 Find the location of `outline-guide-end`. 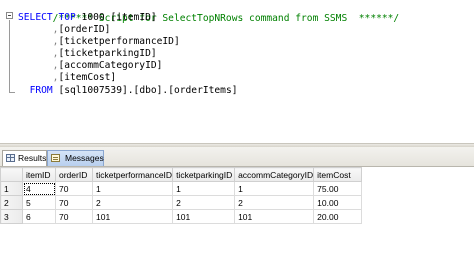

outline-guide-end is located at coordinates (12, 92).